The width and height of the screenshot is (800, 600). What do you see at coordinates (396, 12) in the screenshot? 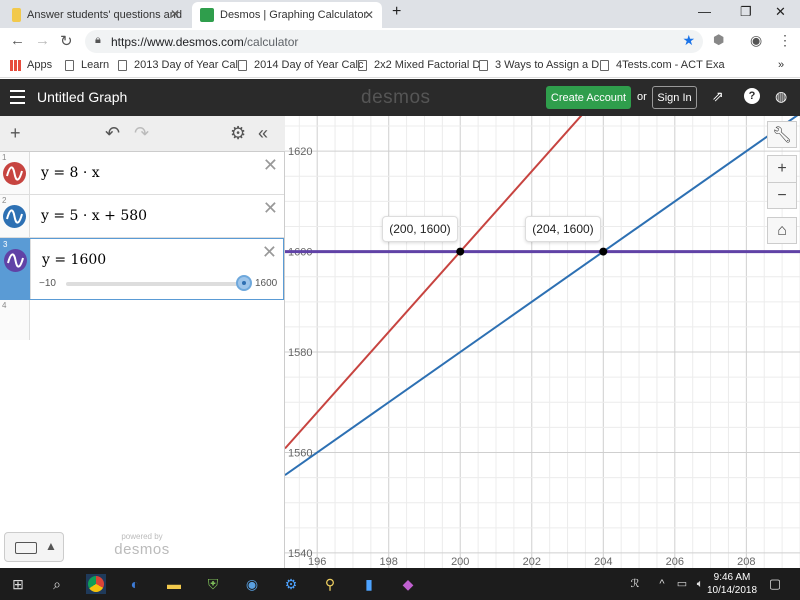
I see `new-tab-button: +` at bounding box center [396, 12].